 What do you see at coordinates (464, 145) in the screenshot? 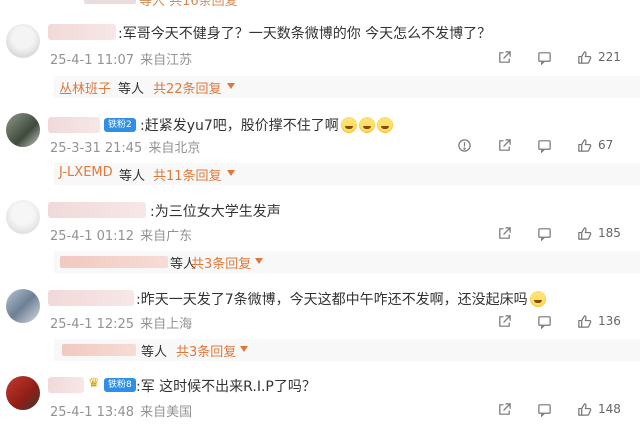
I see `report-icon` at bounding box center [464, 145].